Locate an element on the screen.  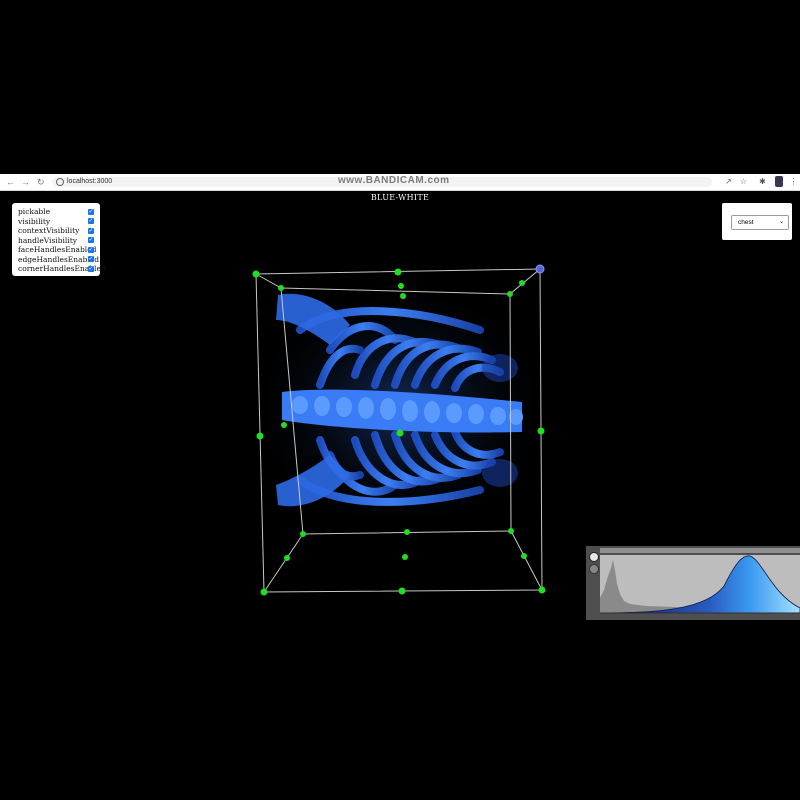
chevron-down-icon: ⌄ is located at coordinates (781, 222).